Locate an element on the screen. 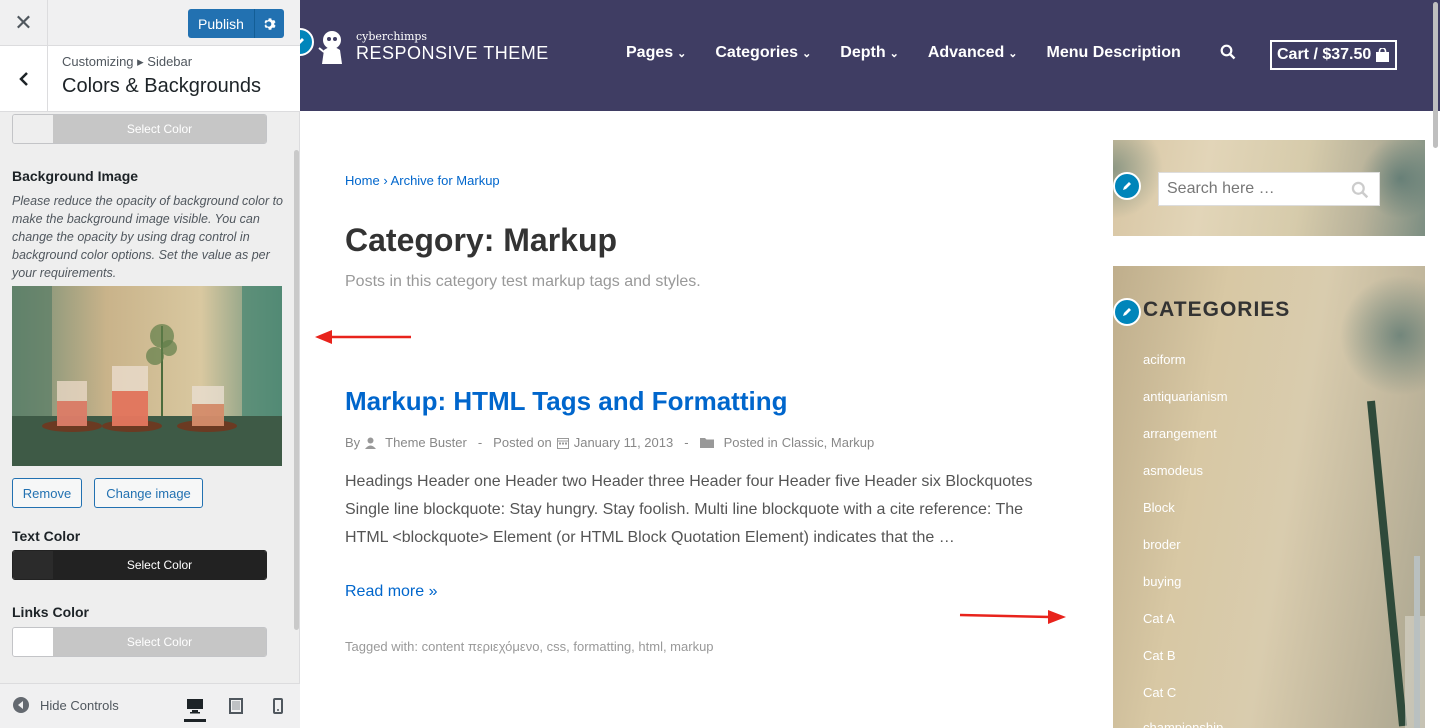 The width and height of the screenshot is (1440, 728). read-more-link: Read more » is located at coordinates (391, 592).